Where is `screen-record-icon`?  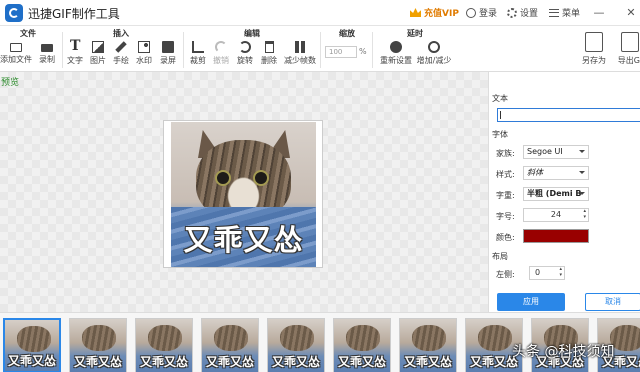
screen-record-icon is located at coordinates (168, 47).